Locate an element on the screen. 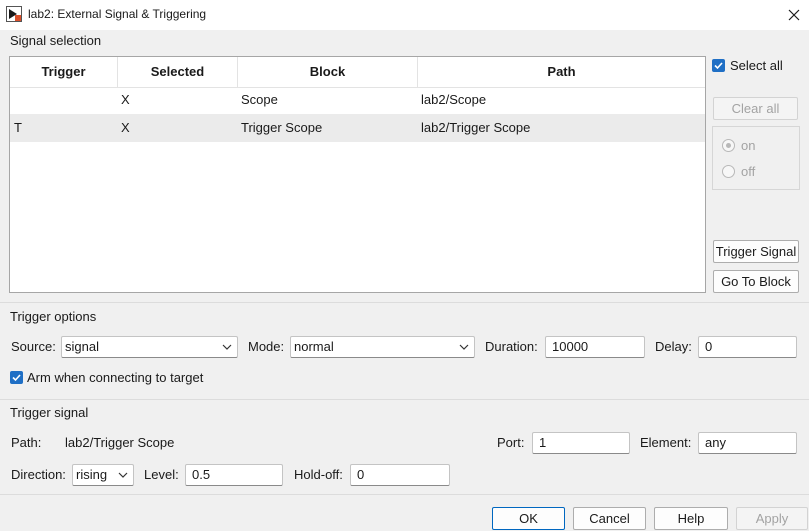  cancel-button: Cancel is located at coordinates (609, 518).